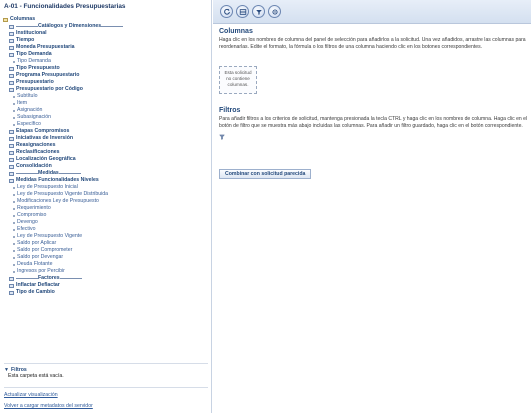 The height and width of the screenshot is (413, 531). What do you see at coordinates (106, 47) in the screenshot?
I see `tree-folder: Moneda Presupuestaria` at bounding box center [106, 47].